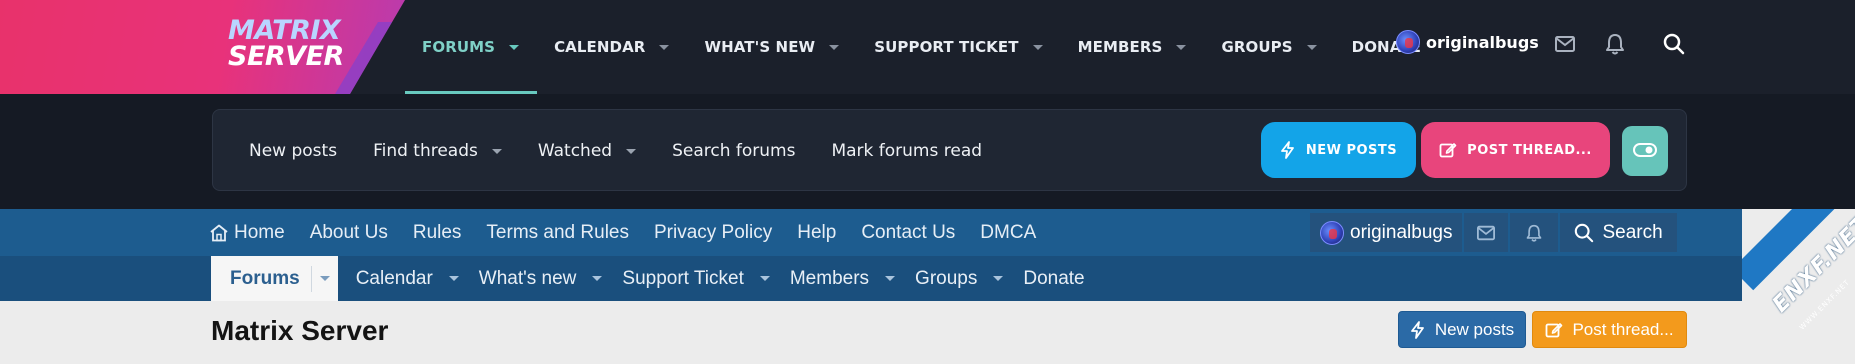 This screenshot has width=1855, height=364. I want to click on tab-donate: Donate, so click(1063, 278).